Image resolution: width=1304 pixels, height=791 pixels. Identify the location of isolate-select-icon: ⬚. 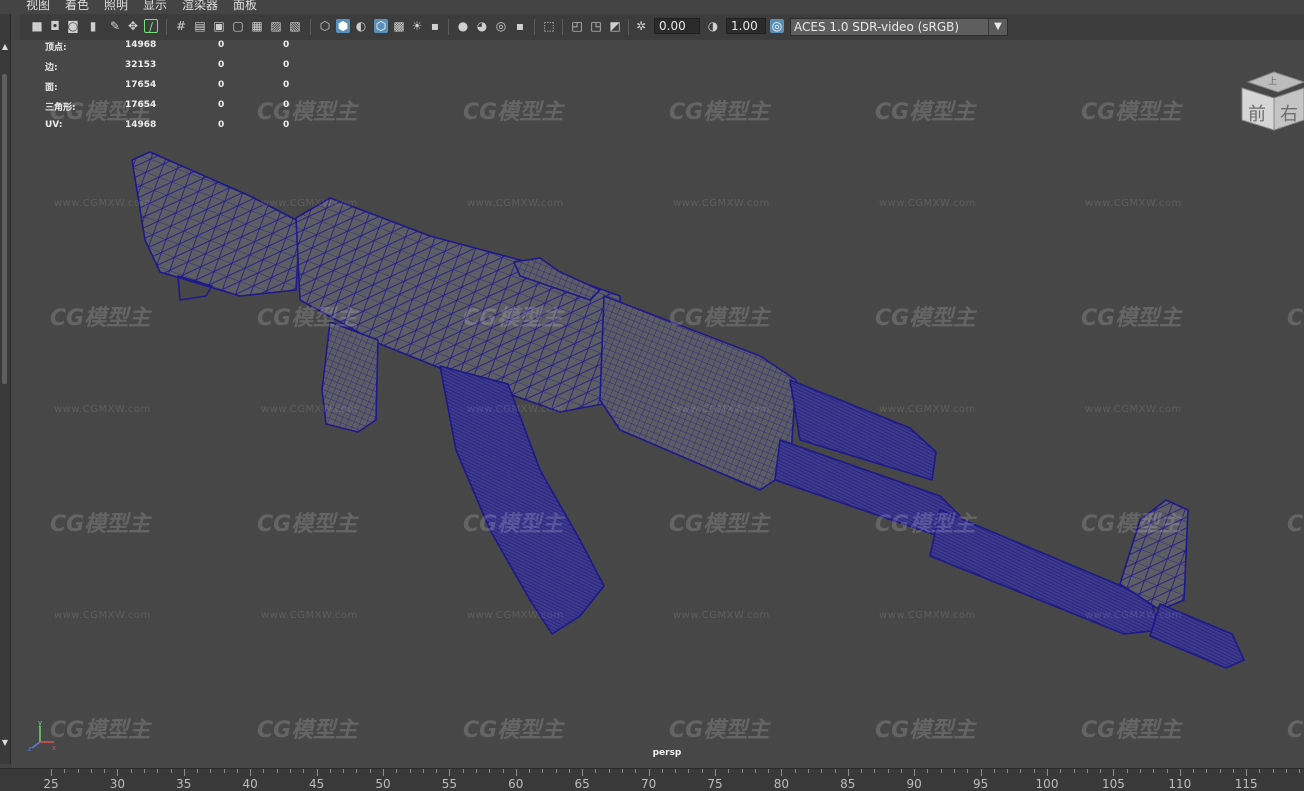
(549, 26).